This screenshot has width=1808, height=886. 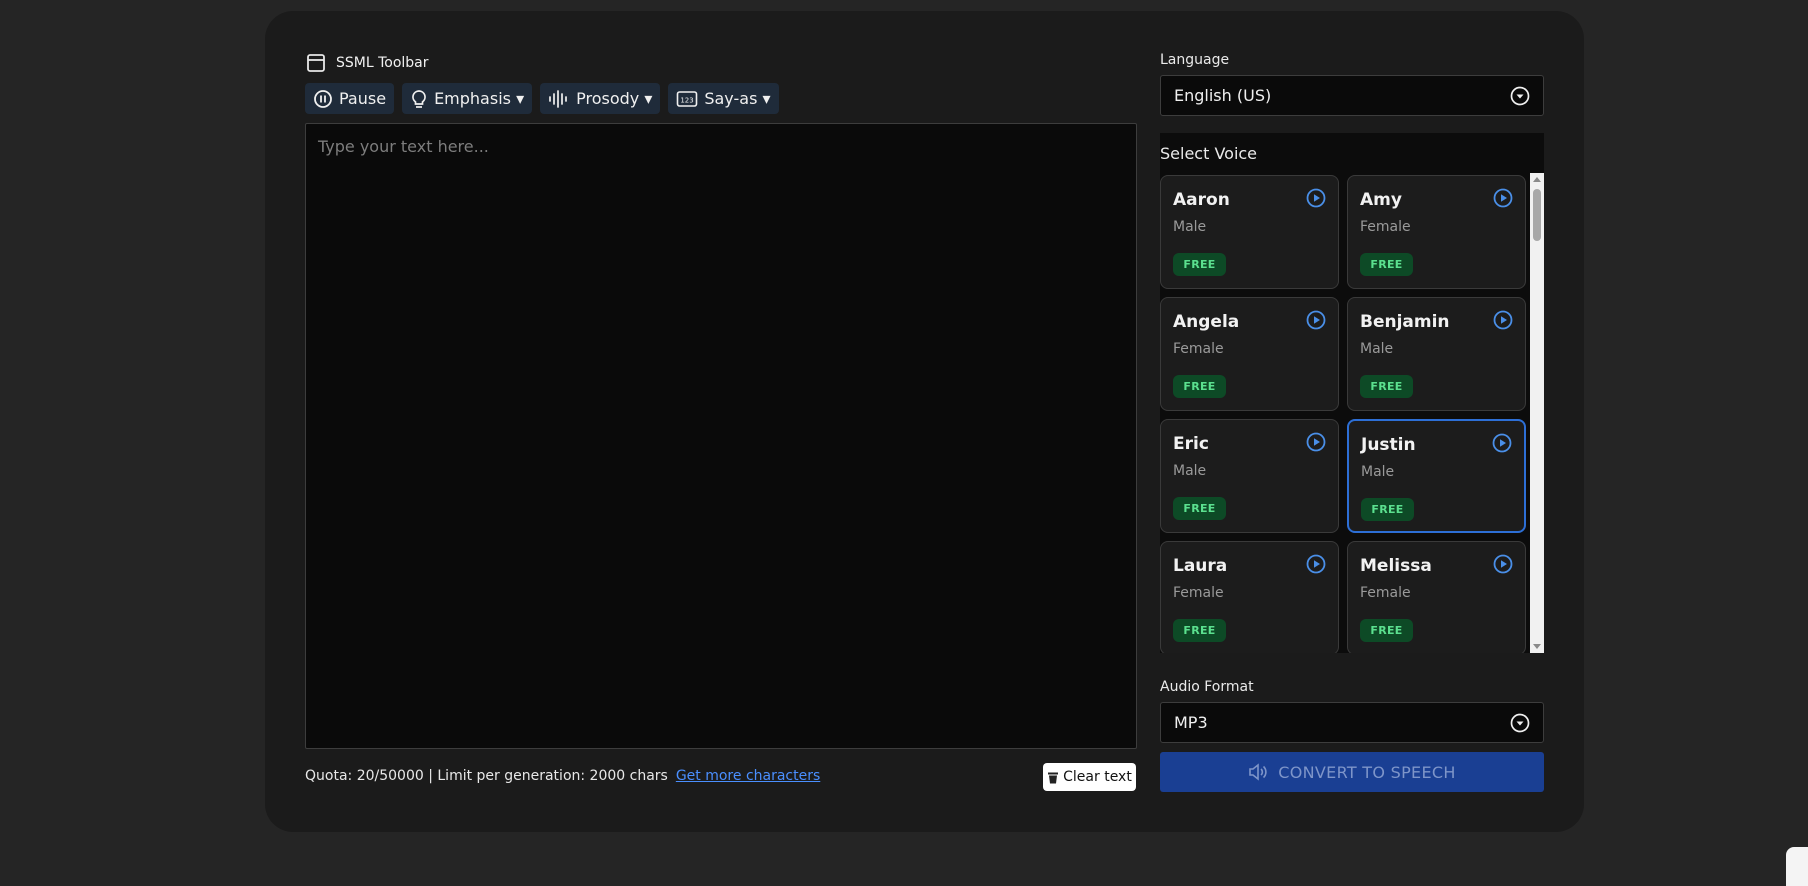 I want to click on voice-name: Justin, so click(x=1388, y=445).